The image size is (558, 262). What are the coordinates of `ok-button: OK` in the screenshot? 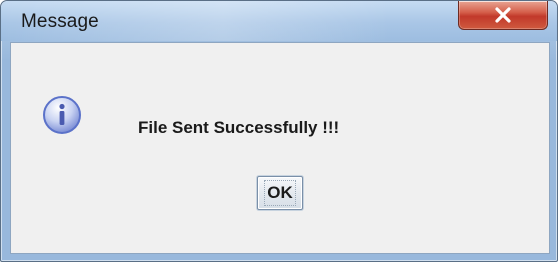 It's located at (280, 193).